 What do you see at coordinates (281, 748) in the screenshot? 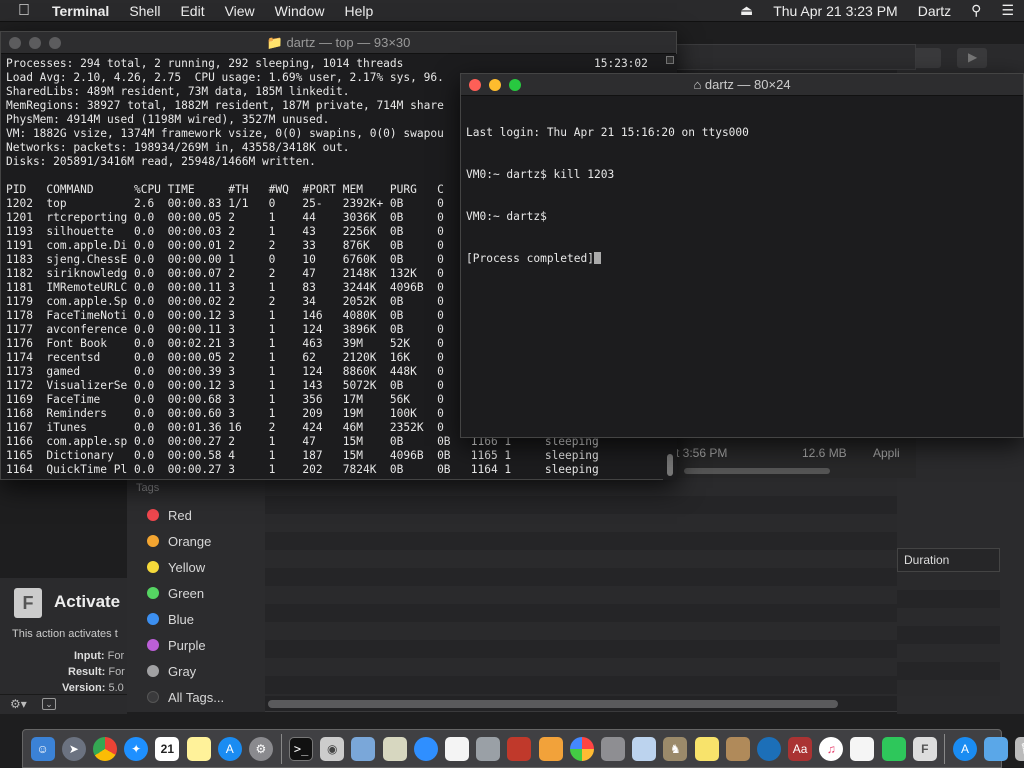
I see `dock-separator` at bounding box center [281, 748].